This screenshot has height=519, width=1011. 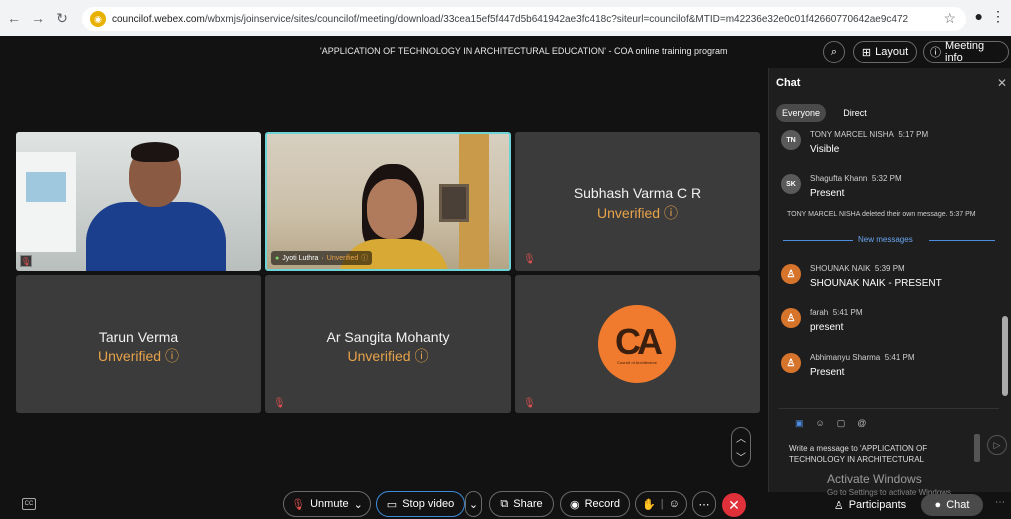 I want to click on share-button: ⧉ Share, so click(x=521, y=504).